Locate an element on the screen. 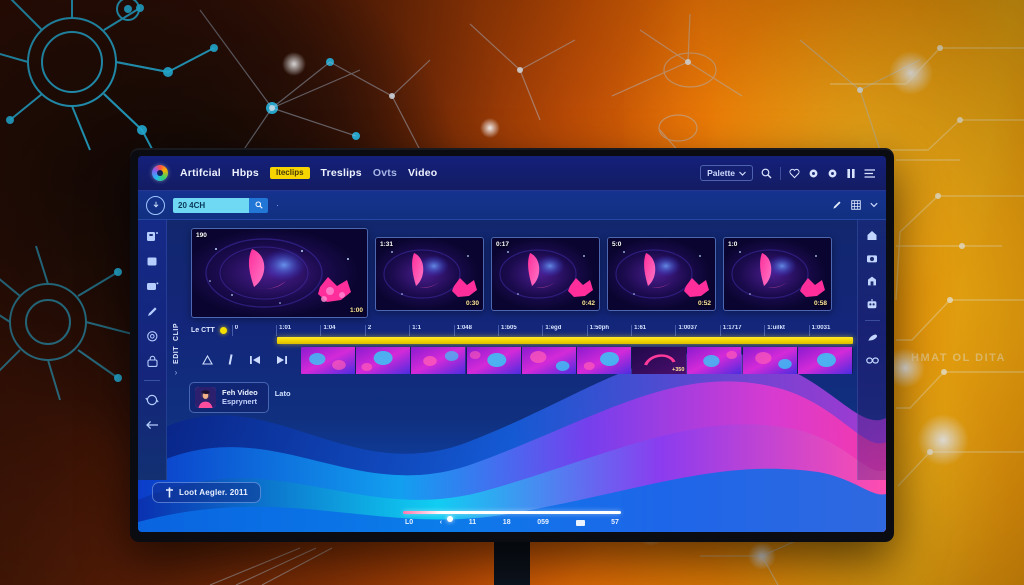 The image size is (1024, 585). ruler-tick: 1:1717 is located at coordinates (741, 330).